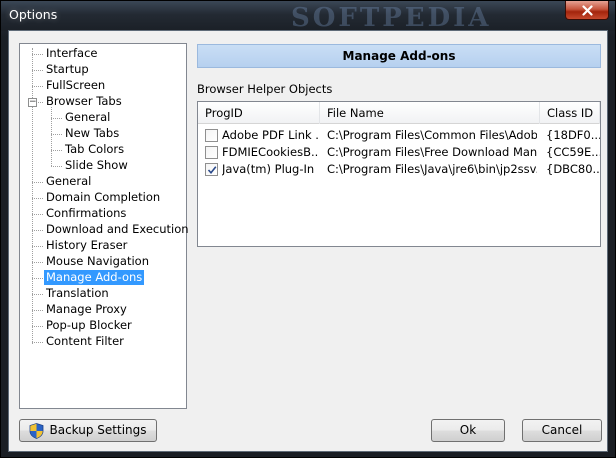 This screenshot has width=616, height=458. I want to click on tree-item-fullscreen: FullScreen, so click(75, 85).